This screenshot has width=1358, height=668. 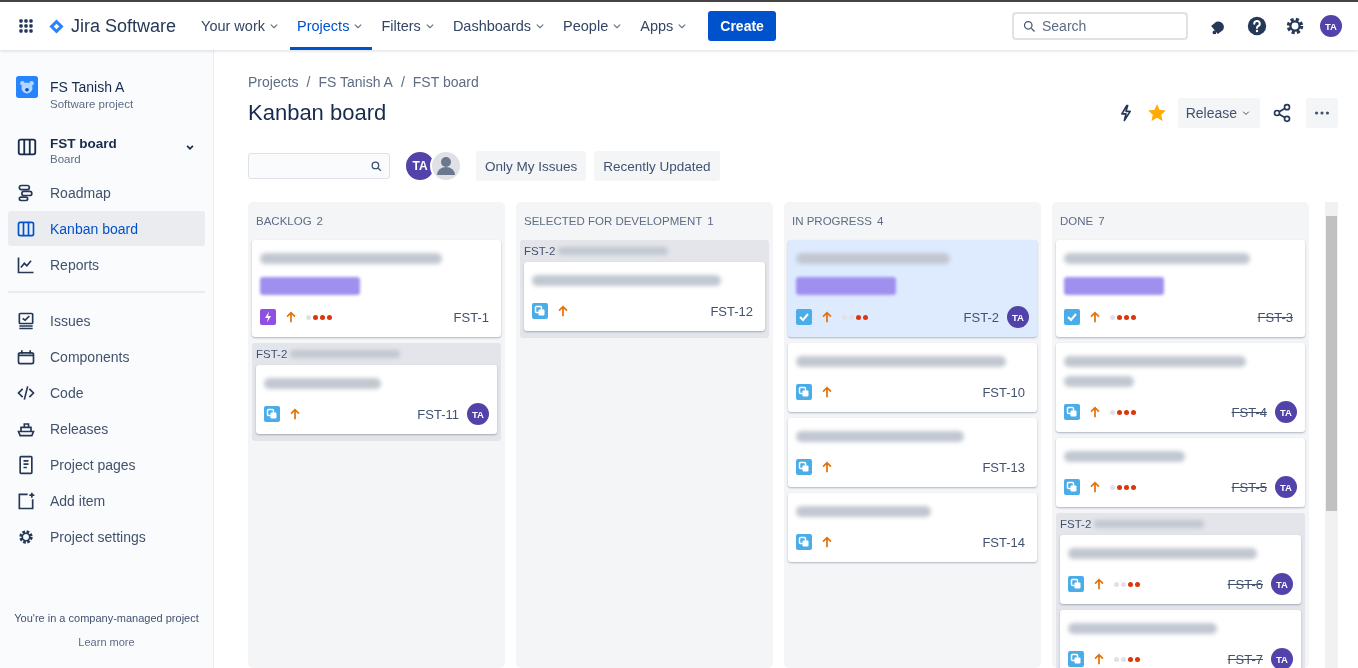 What do you see at coordinates (1180, 569) in the screenshot?
I see `issue-card: FST-6 TA` at bounding box center [1180, 569].